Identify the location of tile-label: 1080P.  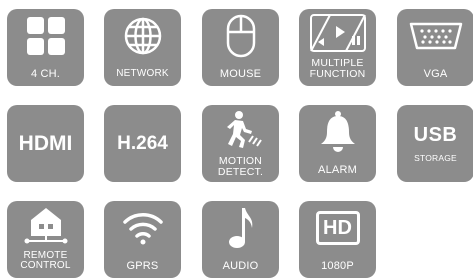
(337, 265).